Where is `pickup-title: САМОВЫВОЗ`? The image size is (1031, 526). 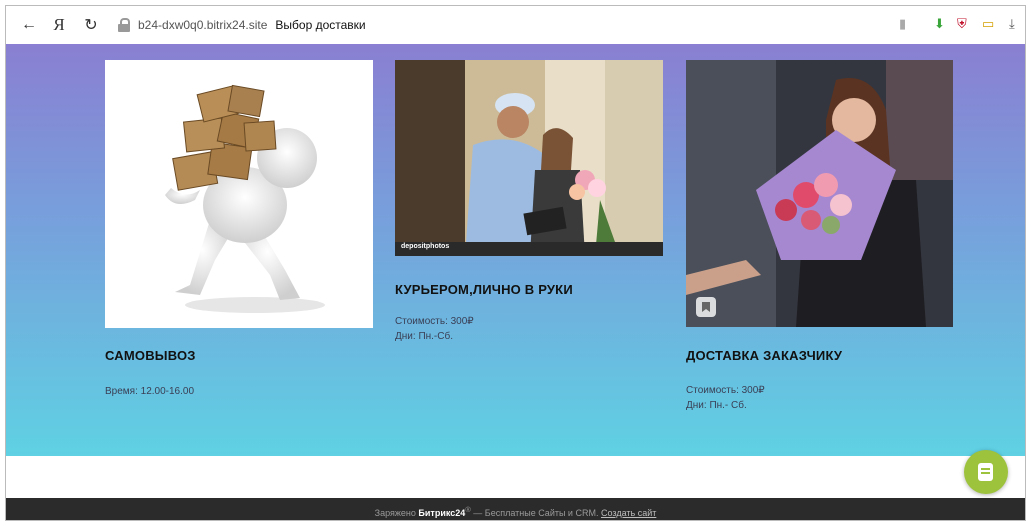 pickup-title: САМОВЫВОЗ is located at coordinates (150, 355).